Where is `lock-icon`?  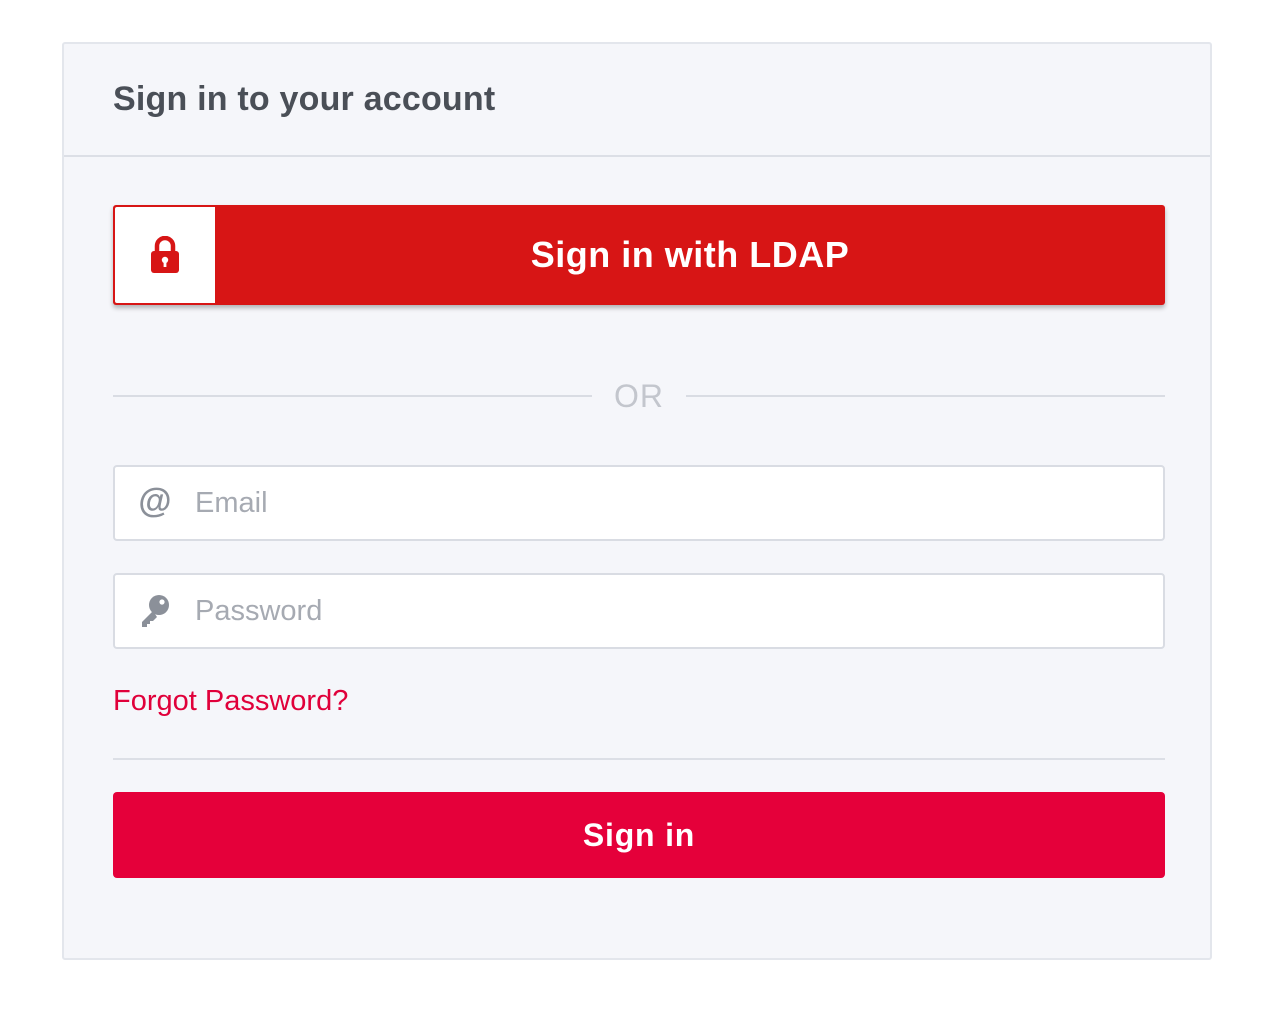 lock-icon is located at coordinates (165, 254).